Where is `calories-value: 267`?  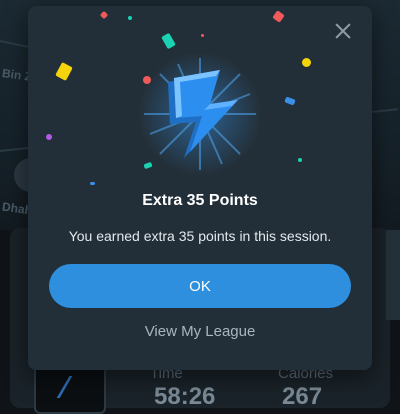
calories-value: 267 is located at coordinates (302, 396).